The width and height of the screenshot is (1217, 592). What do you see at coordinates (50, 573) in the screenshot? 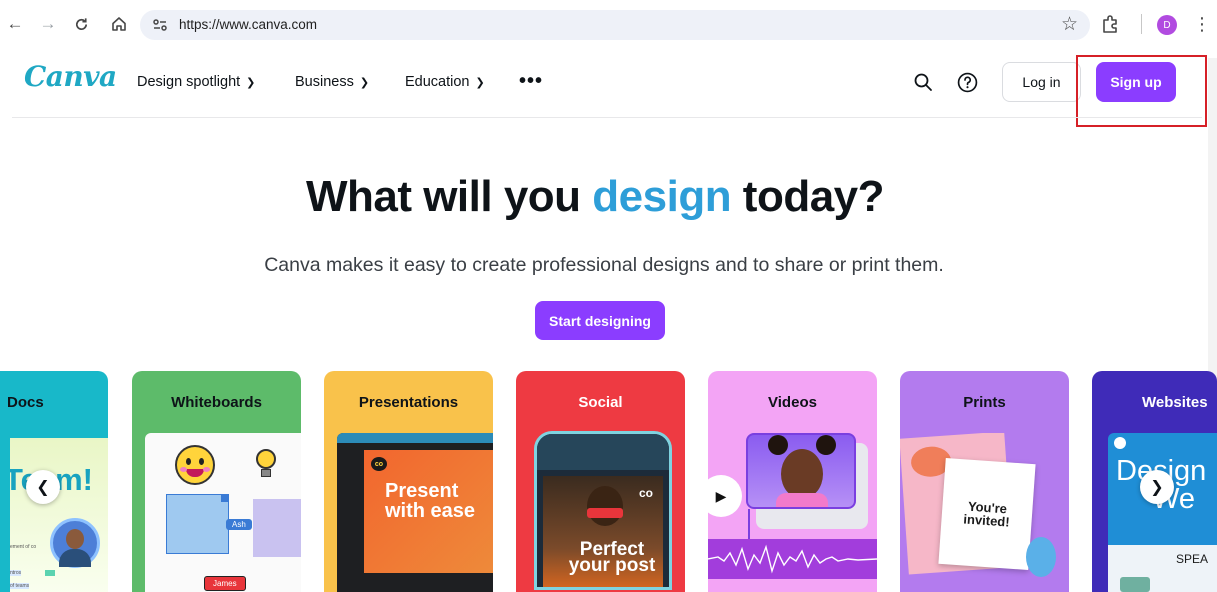
I see `docs-tag` at bounding box center [50, 573].